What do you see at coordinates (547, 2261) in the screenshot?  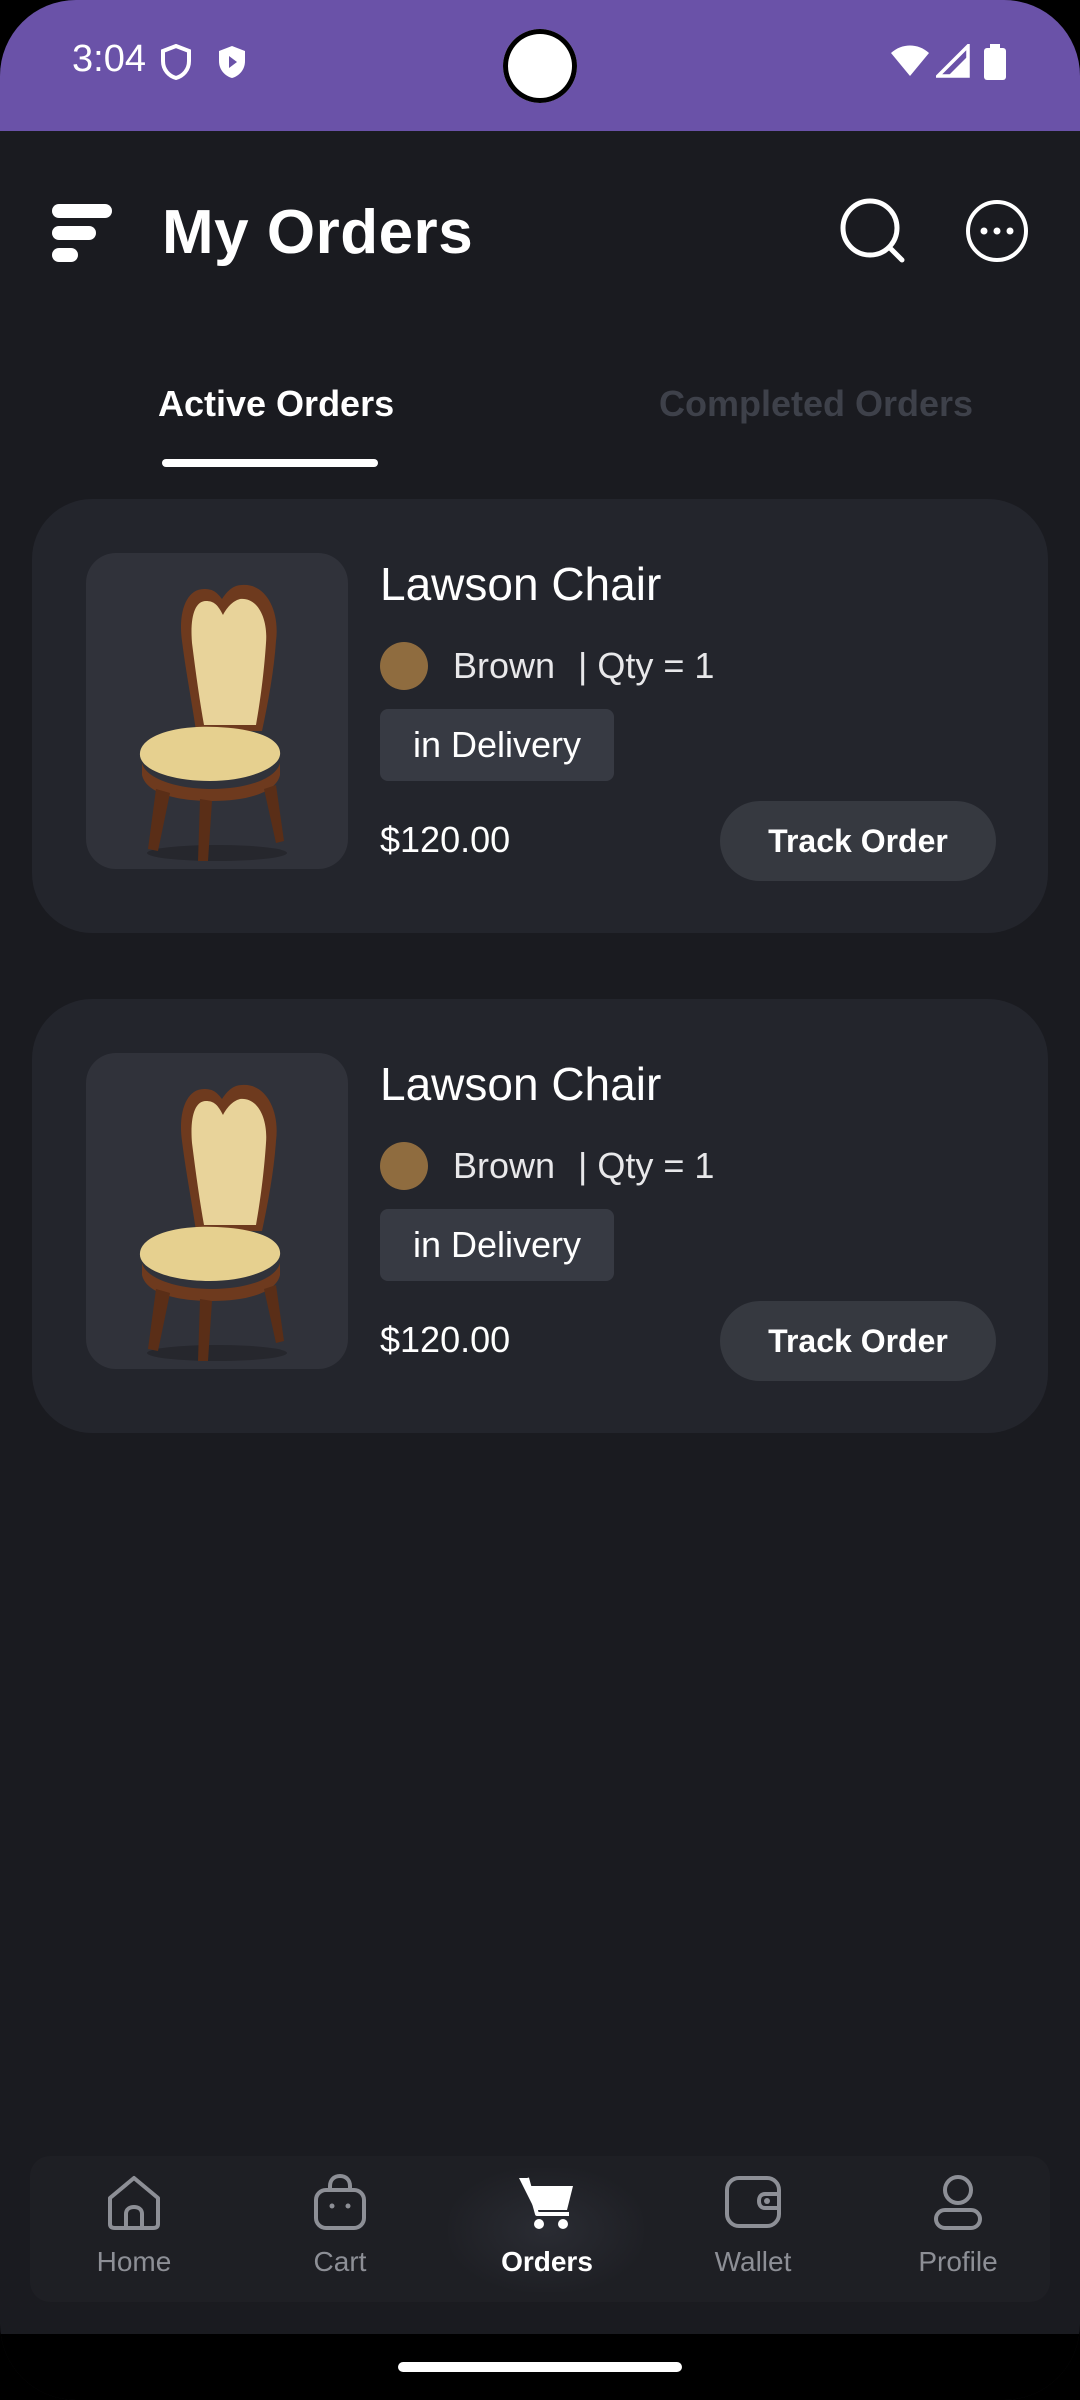 I see `nav-label: Orders` at bounding box center [547, 2261].